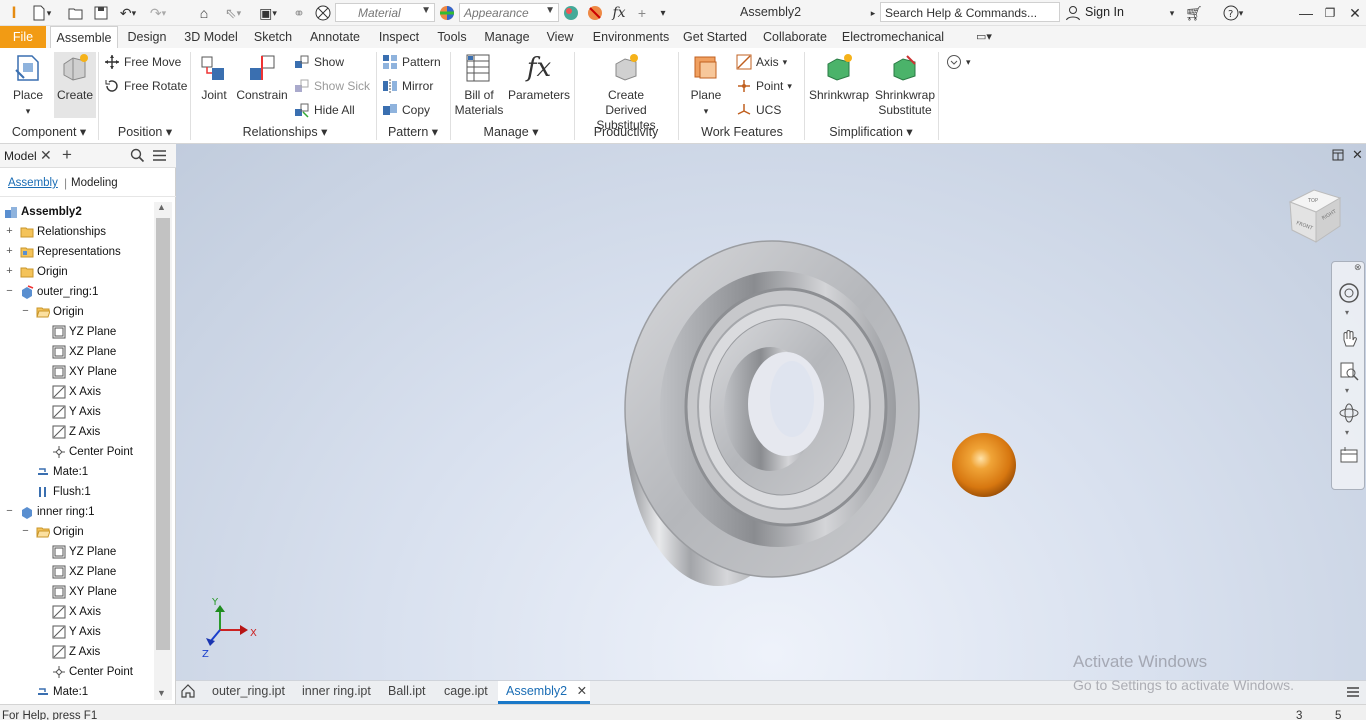  I want to click on plus-icon: +, so click(642, 13).